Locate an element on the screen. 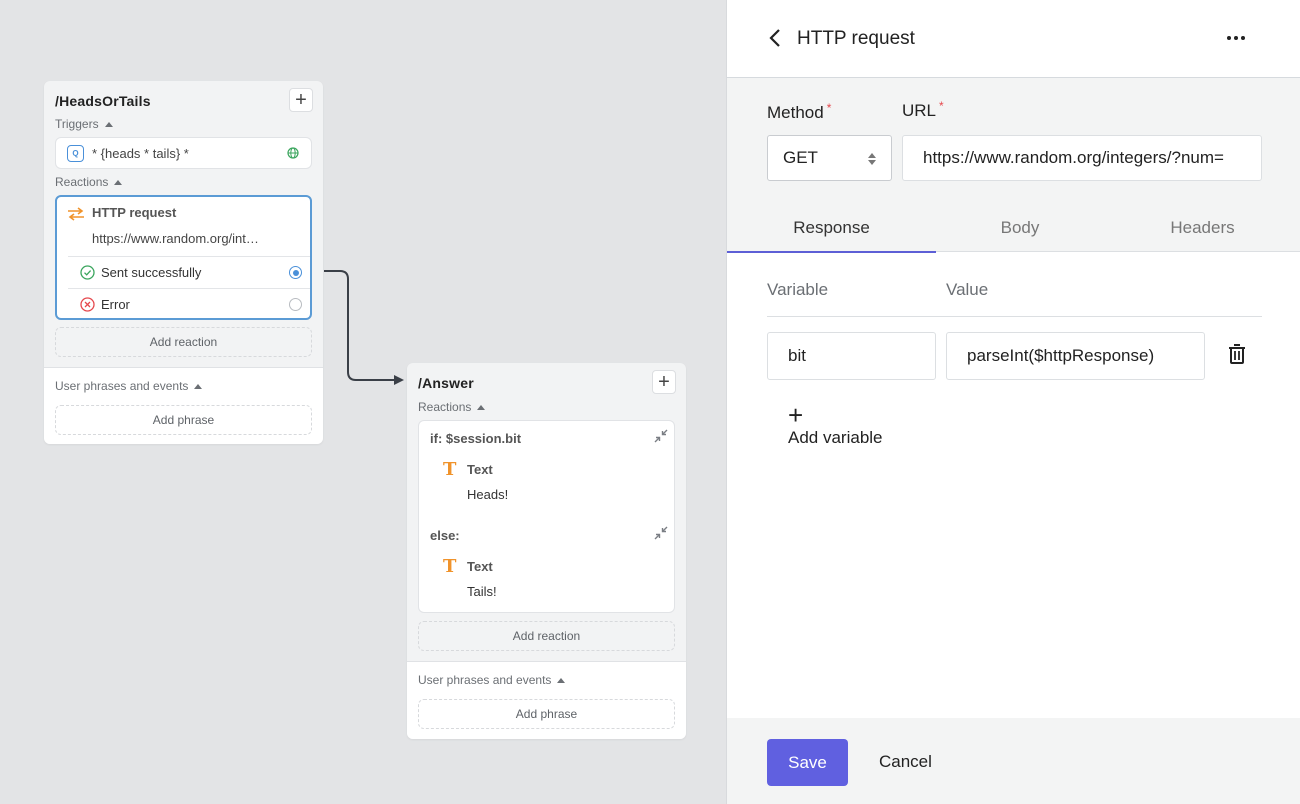  tab-label: Headers is located at coordinates (1202, 227).